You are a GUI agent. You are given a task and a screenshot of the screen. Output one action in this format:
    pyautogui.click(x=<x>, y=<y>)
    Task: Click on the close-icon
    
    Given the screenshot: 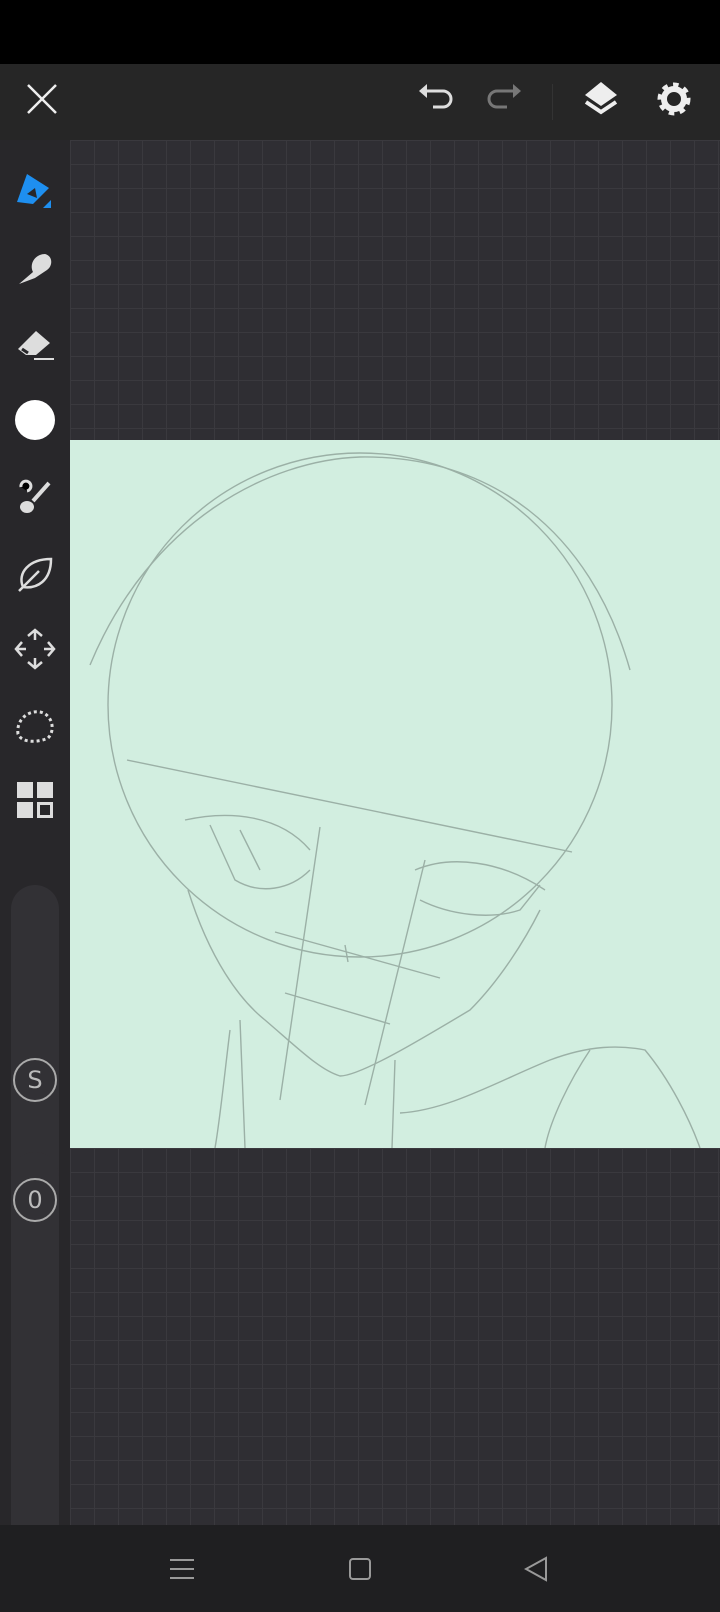 What is the action you would take?
    pyautogui.click(x=42, y=99)
    